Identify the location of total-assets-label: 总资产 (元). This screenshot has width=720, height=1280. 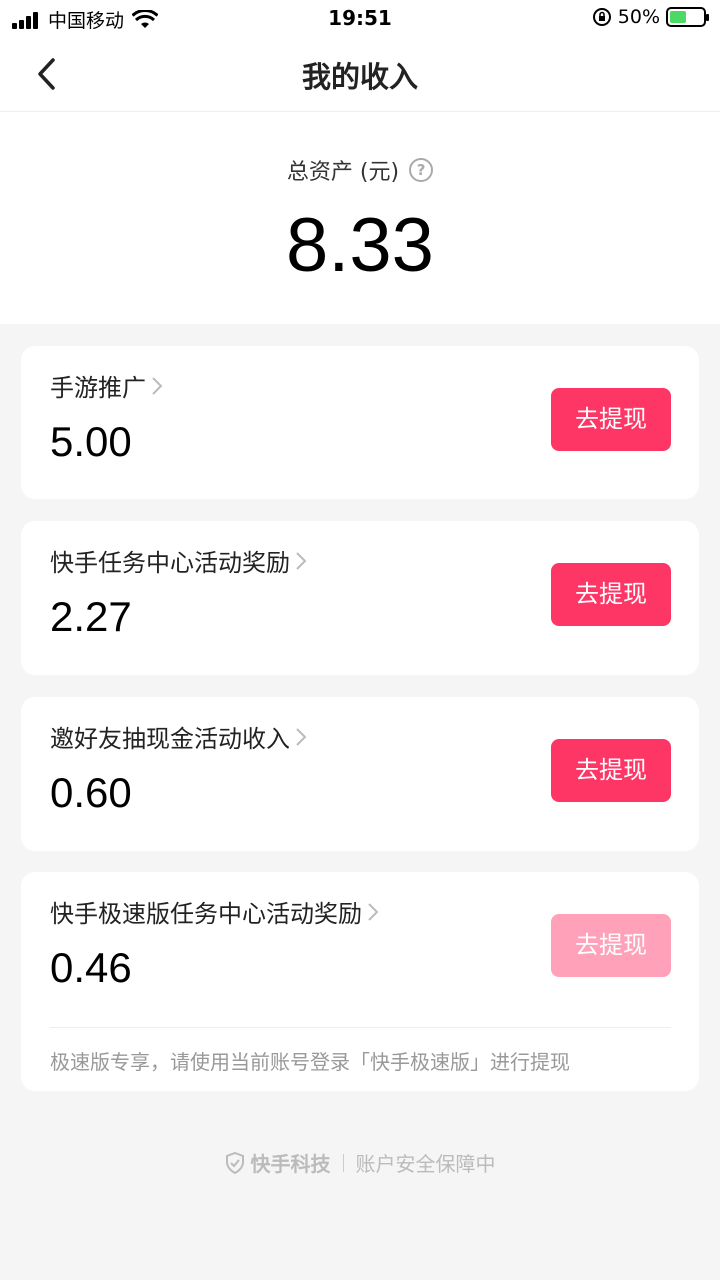
(343, 172).